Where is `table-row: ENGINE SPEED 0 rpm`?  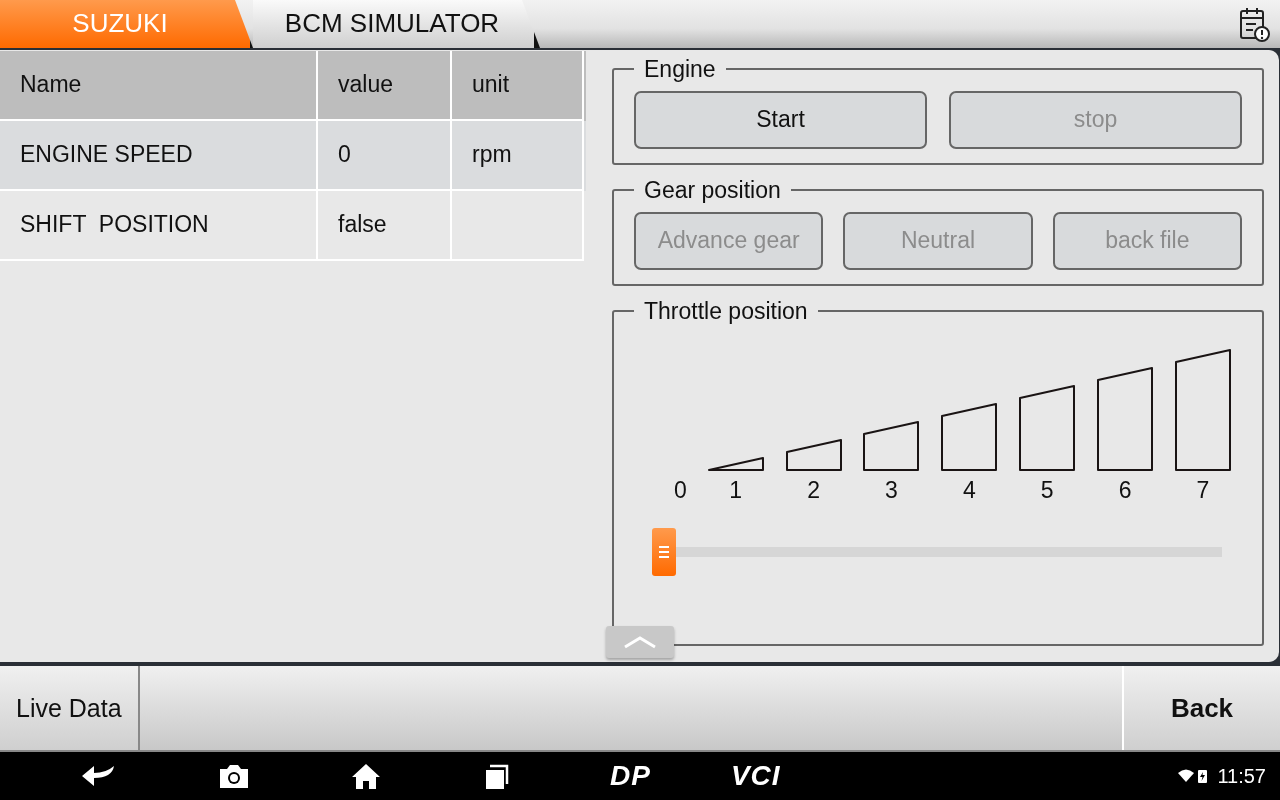 table-row: ENGINE SPEED 0 rpm is located at coordinates (293, 155).